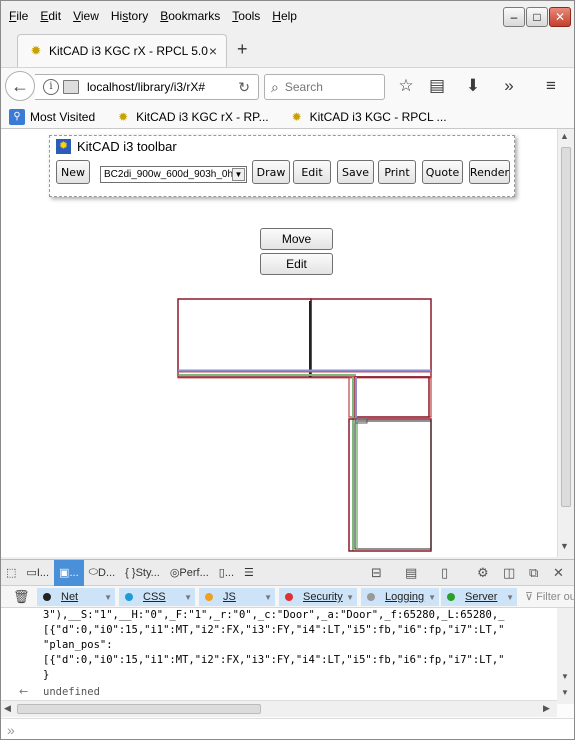  What do you see at coordinates (213, 51) in the screenshot?
I see `tab-close-icon: ×` at bounding box center [213, 51].